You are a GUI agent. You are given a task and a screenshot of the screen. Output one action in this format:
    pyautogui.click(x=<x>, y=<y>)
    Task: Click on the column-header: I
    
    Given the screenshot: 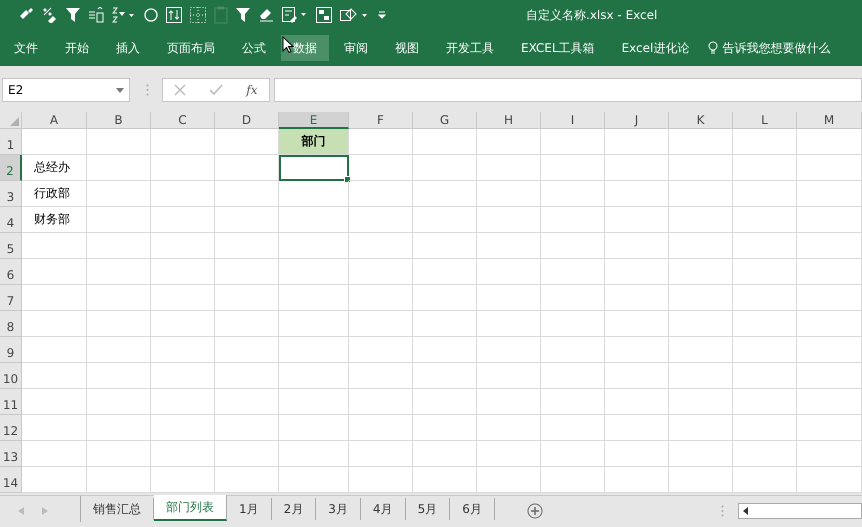 What is the action you would take?
    pyautogui.click(x=573, y=120)
    